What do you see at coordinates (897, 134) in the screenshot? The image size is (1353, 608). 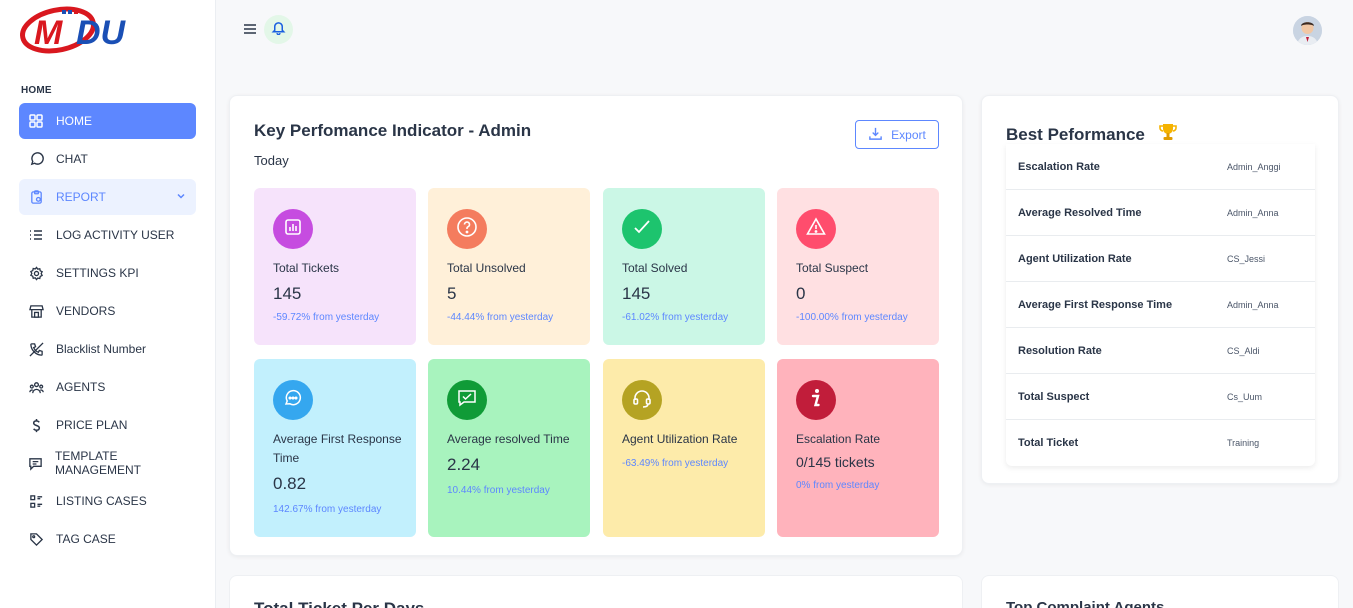 I see `export-button: Export` at bounding box center [897, 134].